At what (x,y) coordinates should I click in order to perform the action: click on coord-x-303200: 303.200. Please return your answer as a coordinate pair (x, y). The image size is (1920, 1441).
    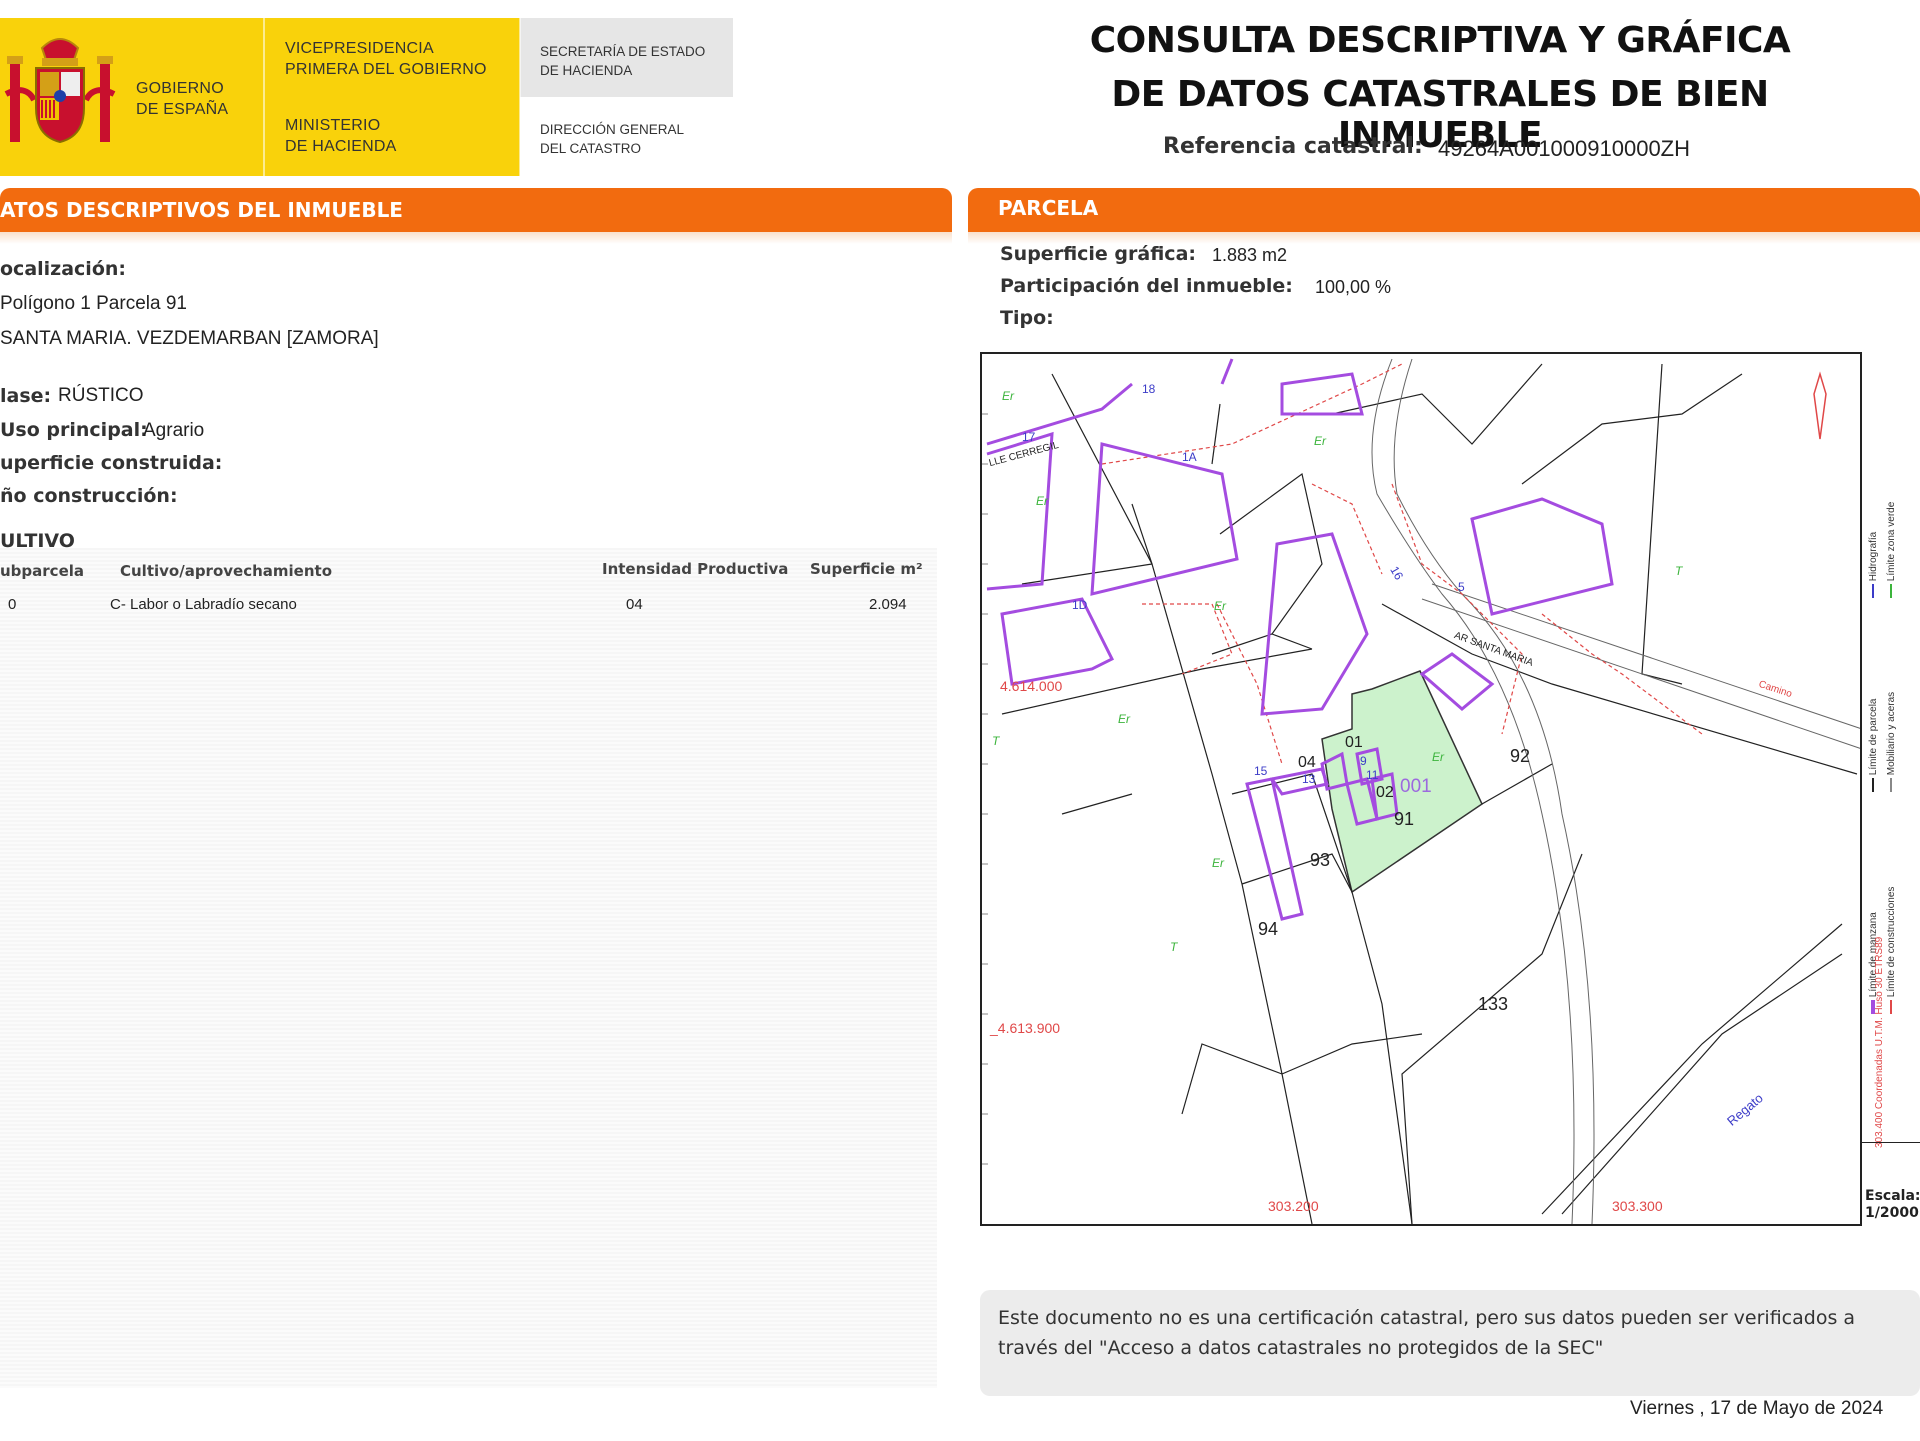
    Looking at the image, I should click on (1293, 1206).